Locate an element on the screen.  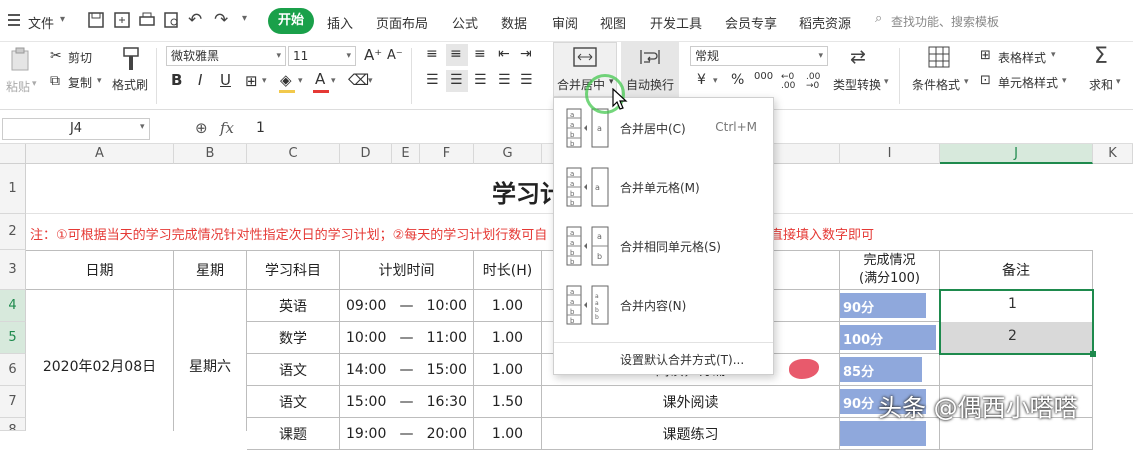
tab-data: 数据 is located at coordinates (514, 22).